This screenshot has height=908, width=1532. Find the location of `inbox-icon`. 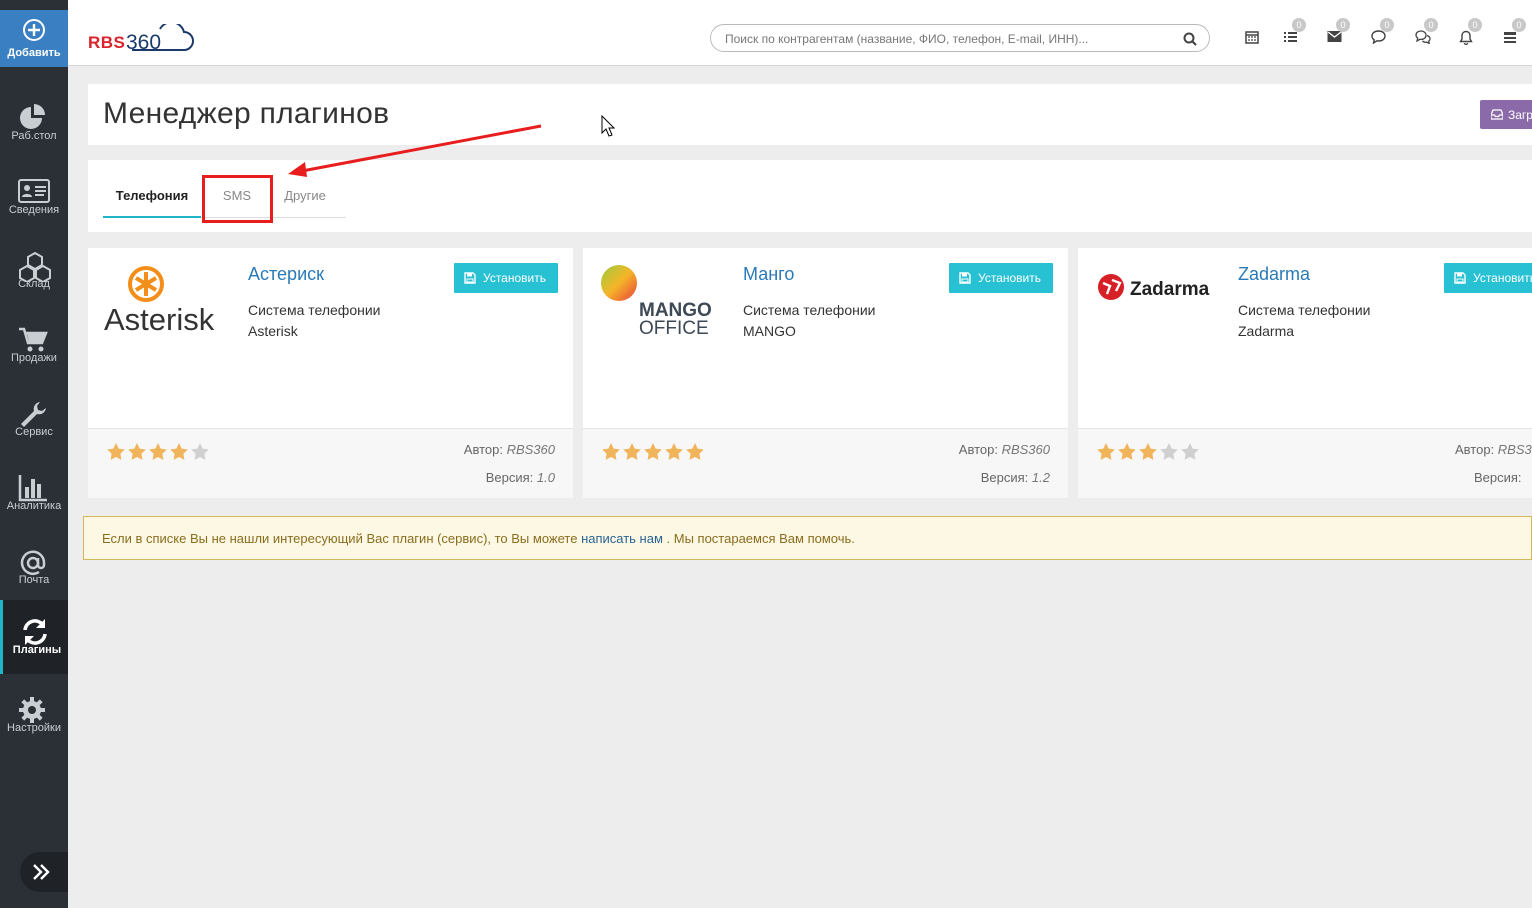

inbox-icon is located at coordinates (1497, 114).